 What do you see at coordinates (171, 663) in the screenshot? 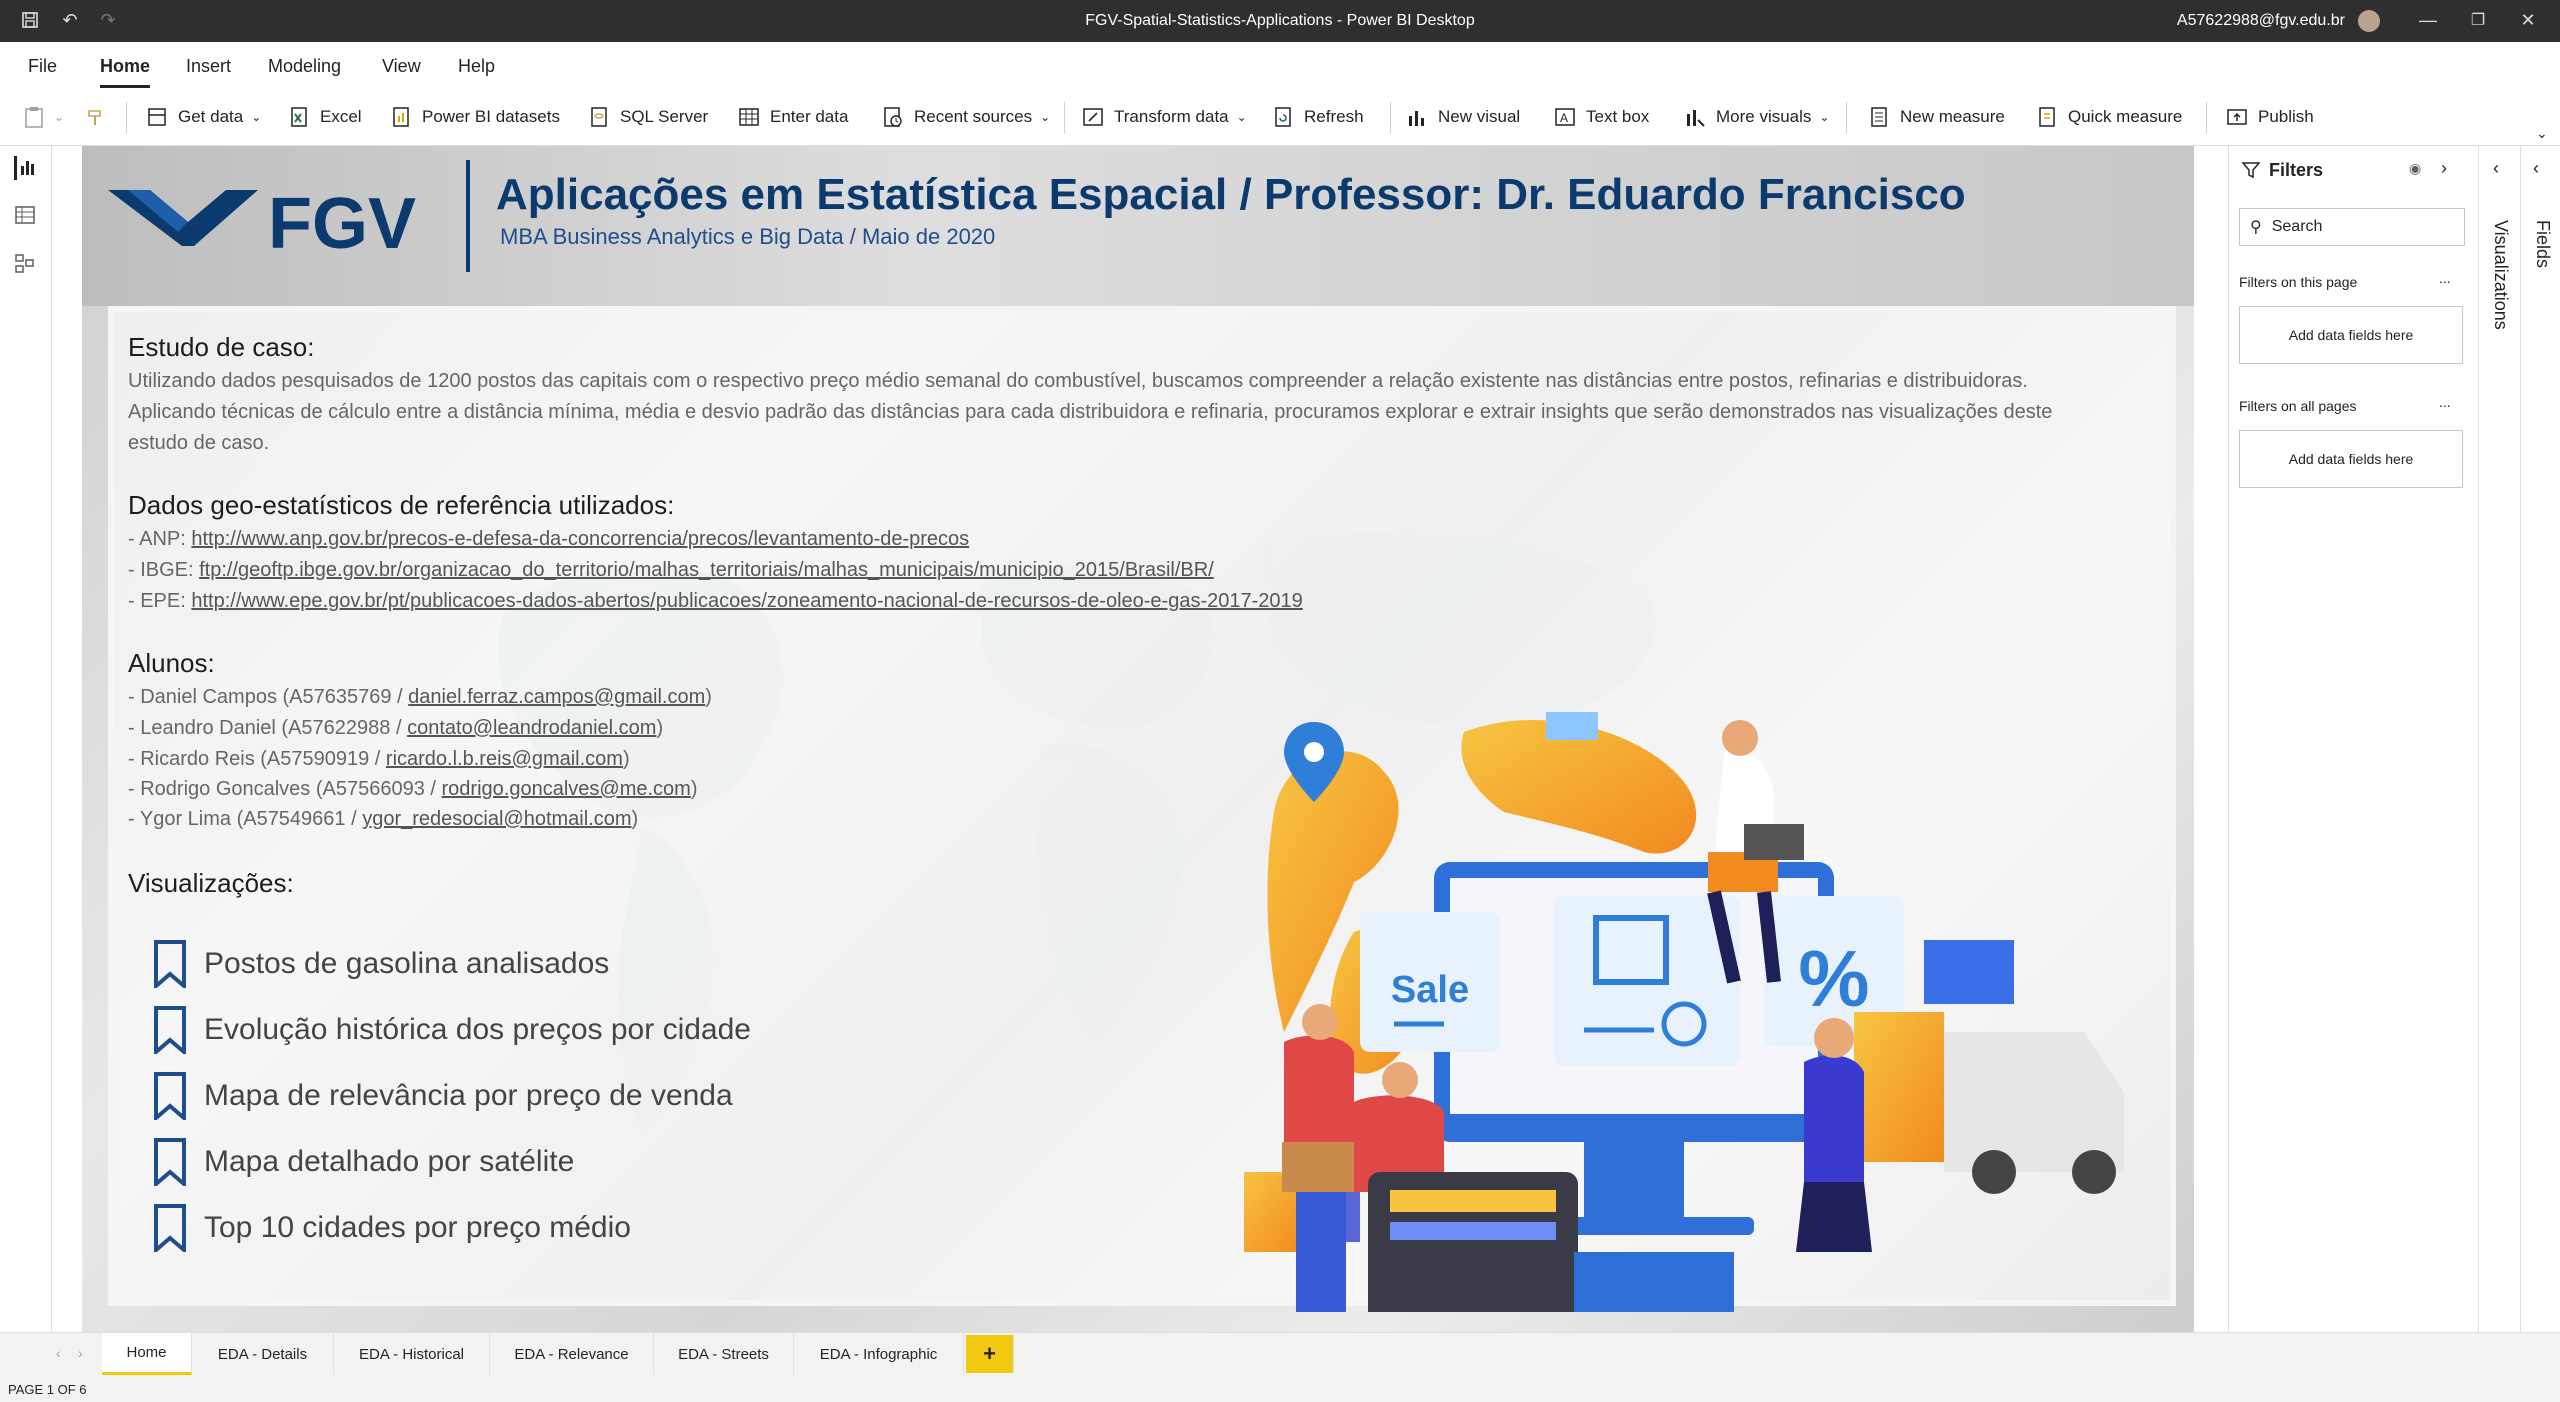
I see `students-heading: Alunos:` at bounding box center [171, 663].